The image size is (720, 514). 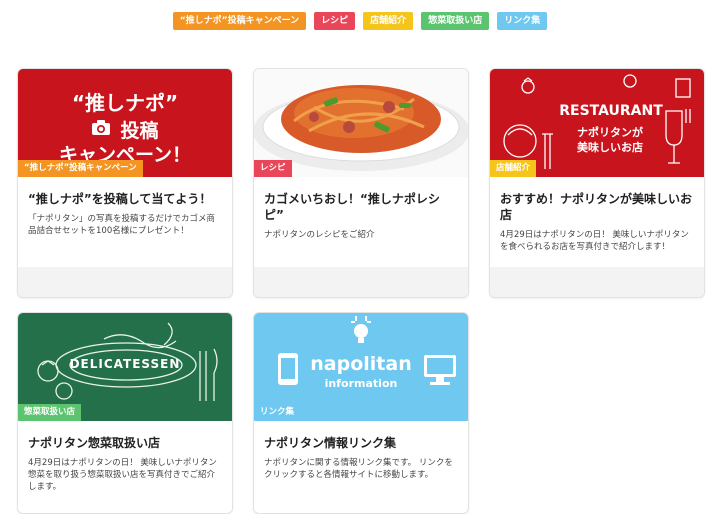 I want to click on campaign-image-line2: 投稿, so click(x=139, y=131).